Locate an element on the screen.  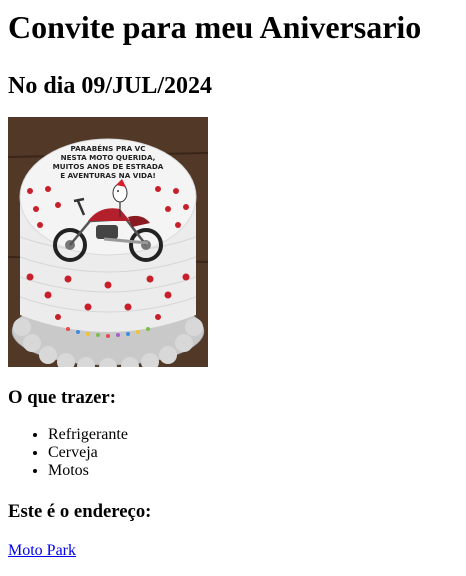
cake-caption-line-2: NESTA MOTO QUERIDA, is located at coordinates (108, 157).